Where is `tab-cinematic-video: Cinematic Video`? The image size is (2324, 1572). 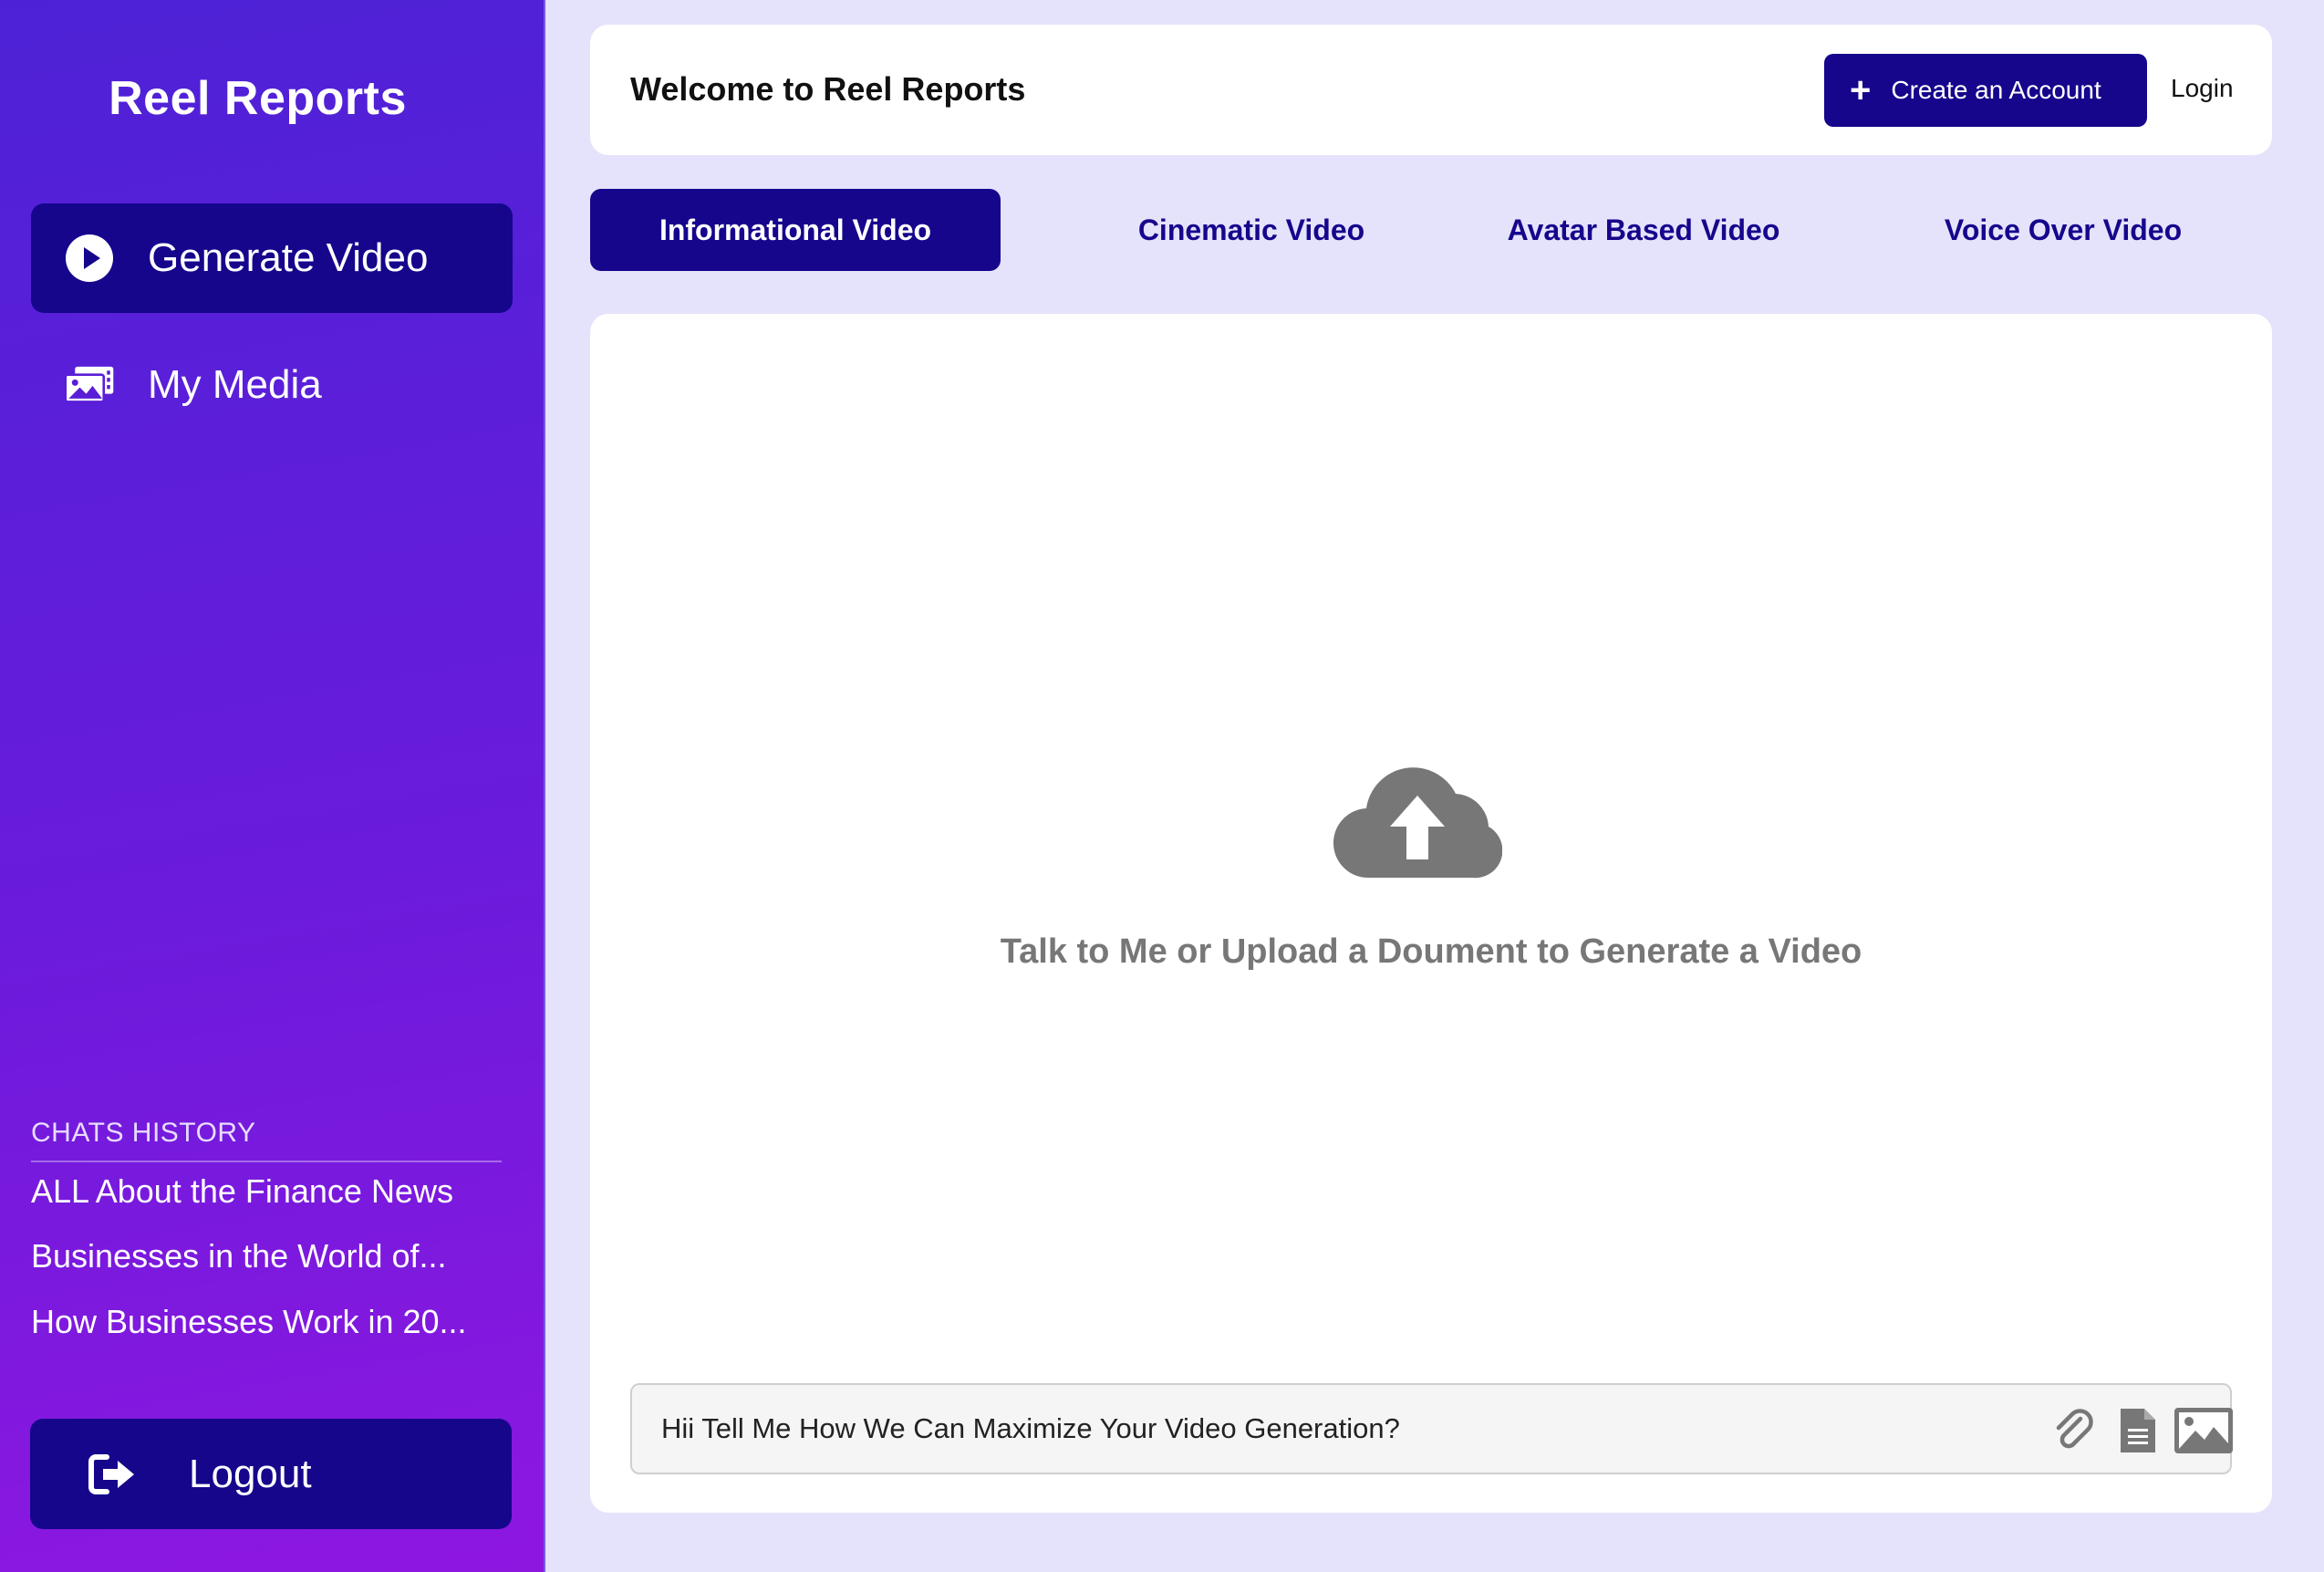
tab-cinematic-video: Cinematic Video is located at coordinates (1251, 230).